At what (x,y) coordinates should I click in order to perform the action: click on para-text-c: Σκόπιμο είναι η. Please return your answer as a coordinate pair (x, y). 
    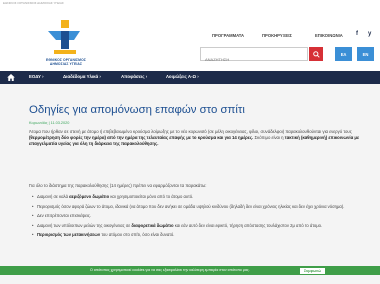
    Looking at the image, I should click on (269, 138).